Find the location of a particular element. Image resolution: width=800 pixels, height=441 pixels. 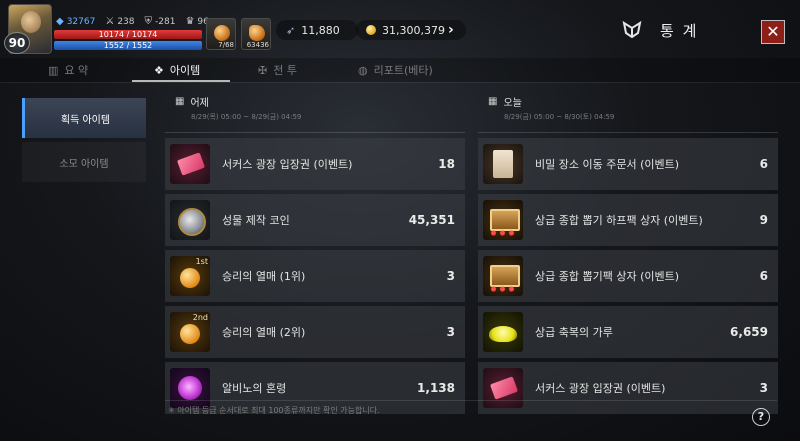

list-item: 서커스 광장 입장권 (이벤트) 3 is located at coordinates (628, 388).